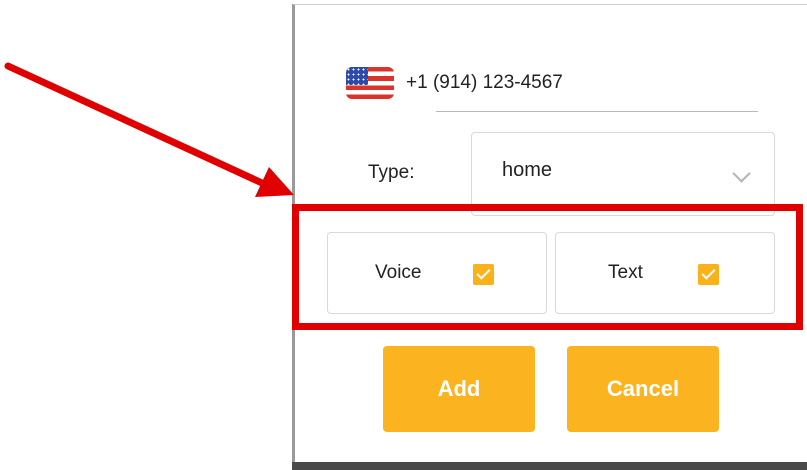 Image resolution: width=807 pixels, height=470 pixels. What do you see at coordinates (527, 170) in the screenshot?
I see `type-select-value: home` at bounding box center [527, 170].